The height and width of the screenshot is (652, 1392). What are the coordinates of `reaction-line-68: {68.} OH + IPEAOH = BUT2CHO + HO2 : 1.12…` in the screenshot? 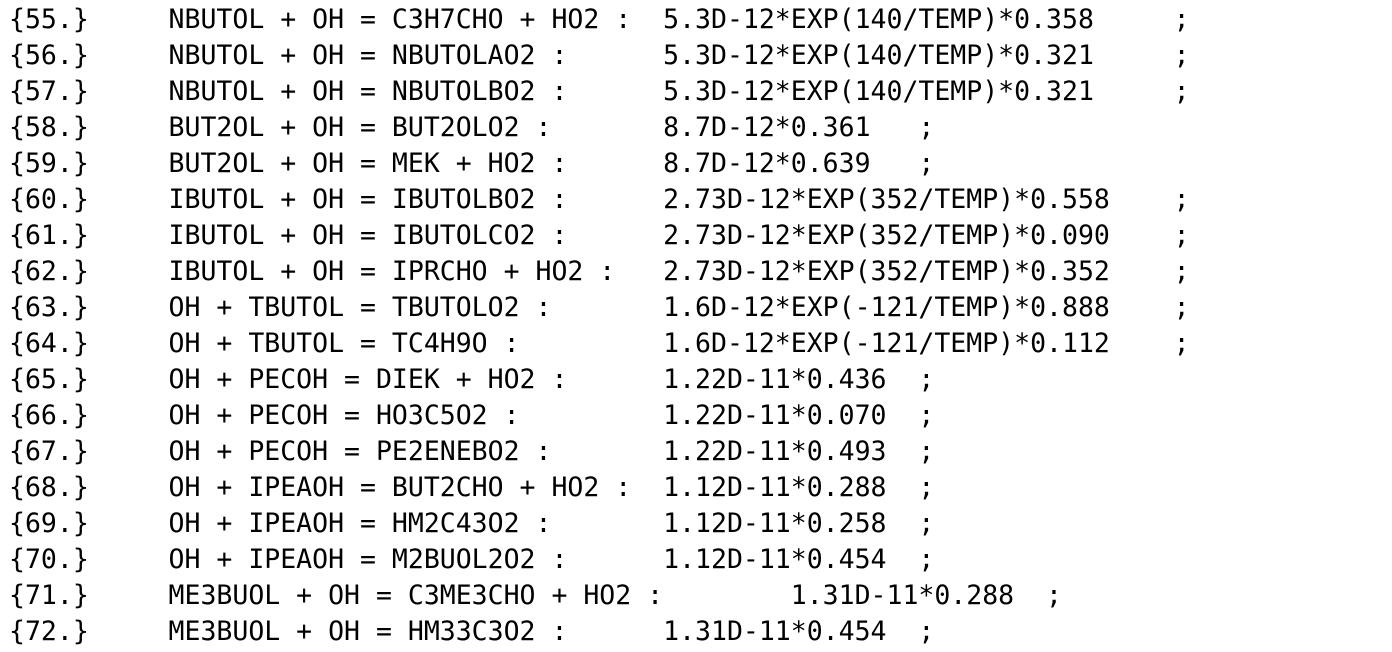 It's located at (472, 487).